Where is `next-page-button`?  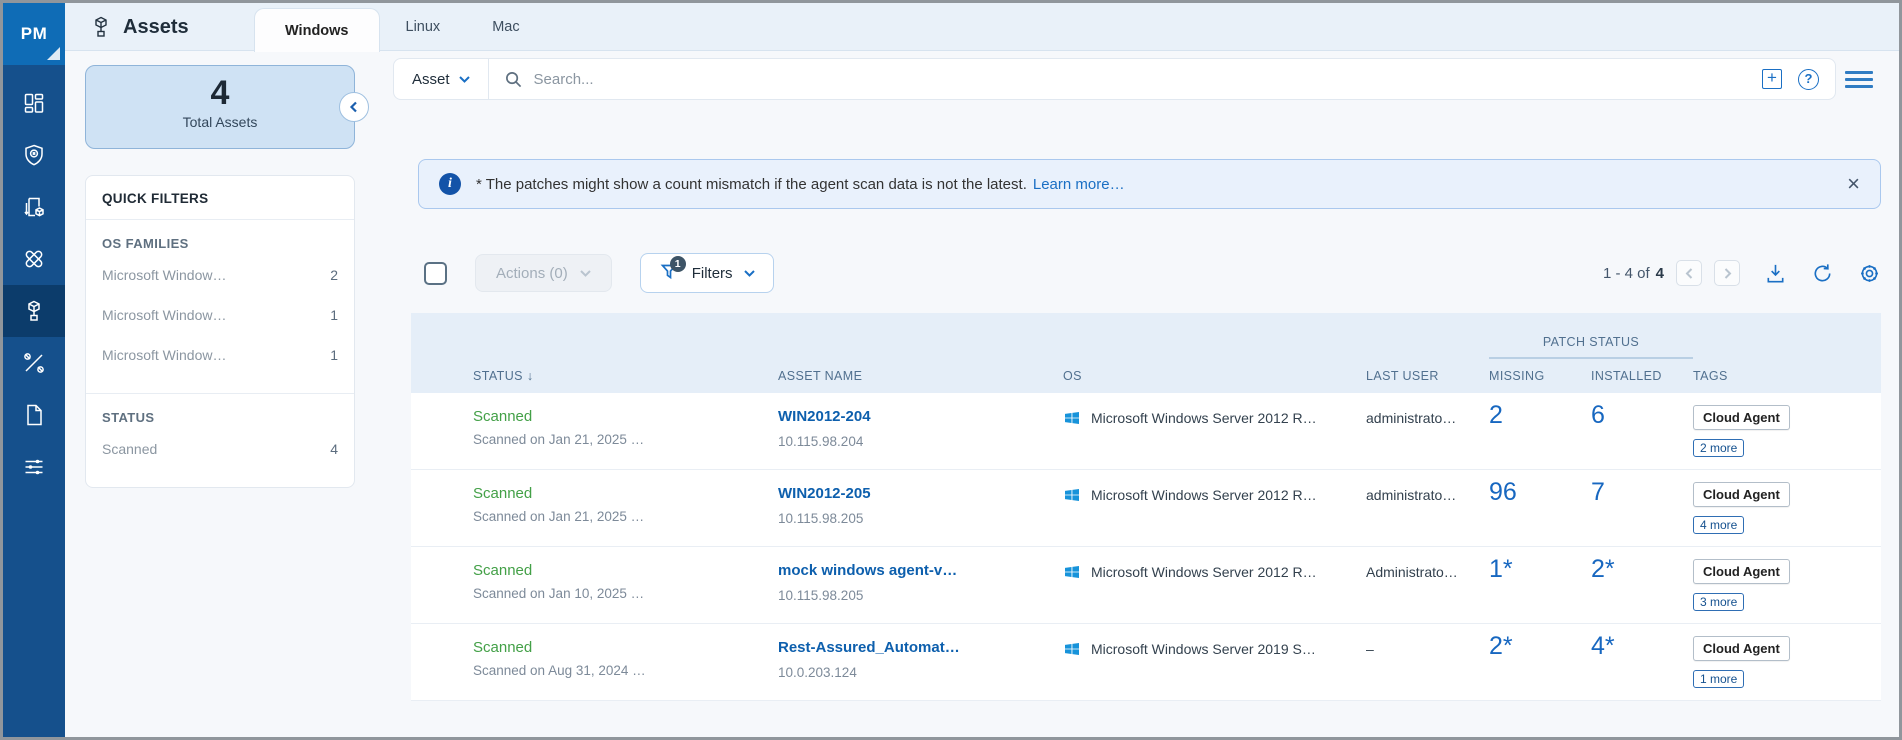
next-page-button is located at coordinates (1727, 273).